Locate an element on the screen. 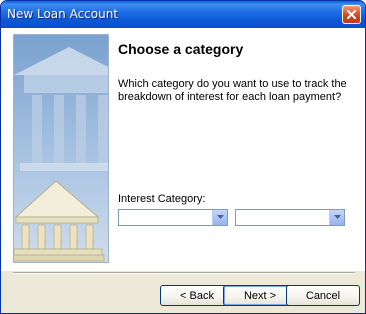 This screenshot has height=314, width=366. cancel-button: Cancel is located at coordinates (323, 295).